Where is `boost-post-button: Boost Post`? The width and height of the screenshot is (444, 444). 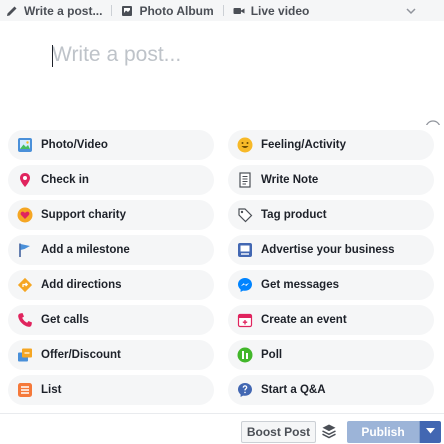
boost-post-button: Boost Post is located at coordinates (278, 432).